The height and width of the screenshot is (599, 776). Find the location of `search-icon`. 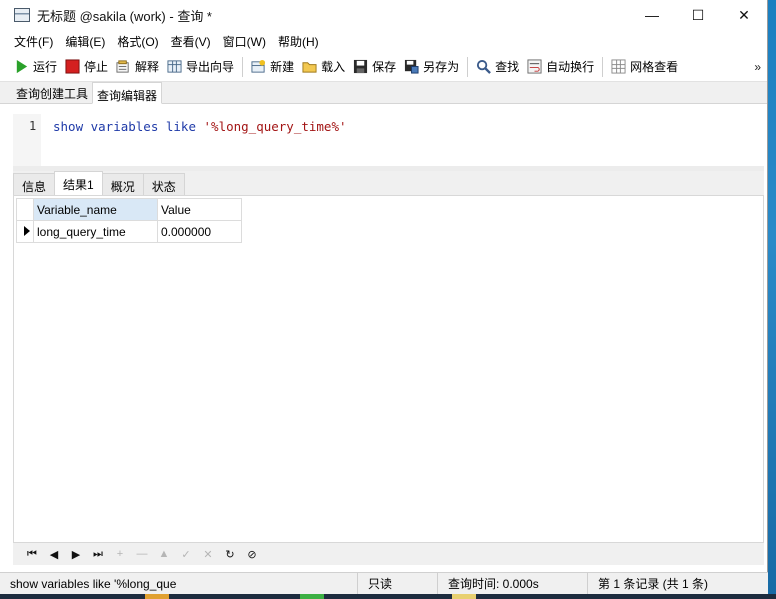

search-icon is located at coordinates (484, 66).